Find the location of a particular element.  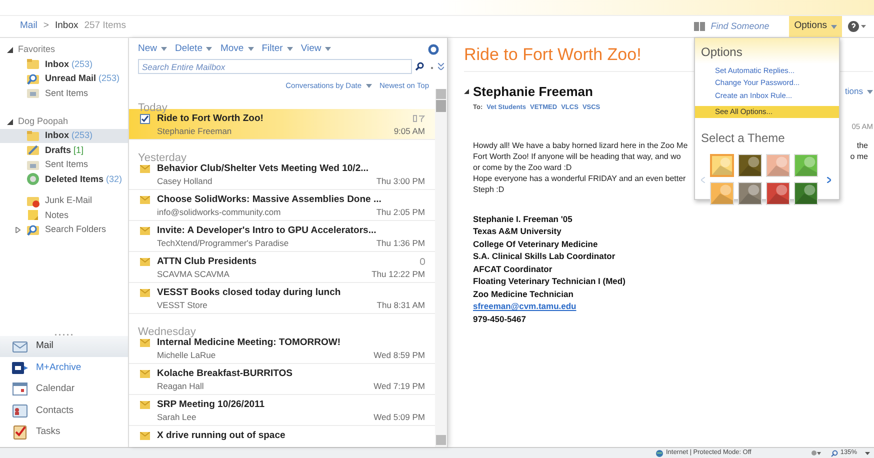

sender-name: Sarah Lee is located at coordinates (176, 417).